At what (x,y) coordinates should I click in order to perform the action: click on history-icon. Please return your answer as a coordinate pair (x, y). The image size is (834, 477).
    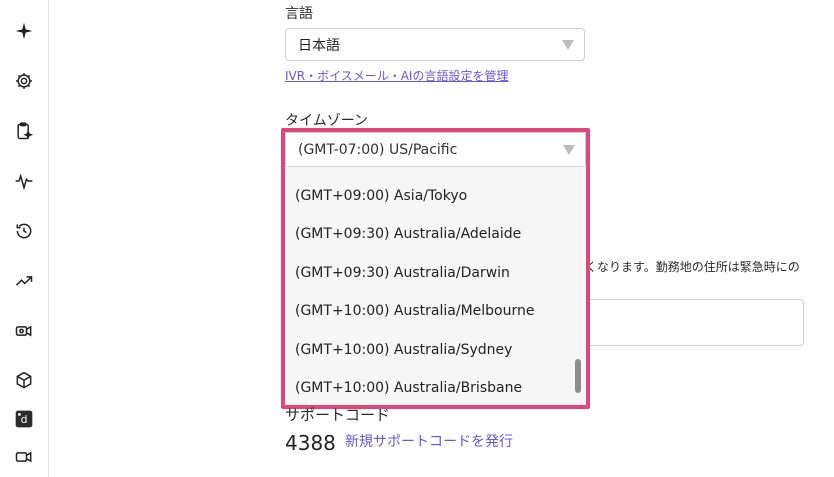
    Looking at the image, I should click on (24, 231).